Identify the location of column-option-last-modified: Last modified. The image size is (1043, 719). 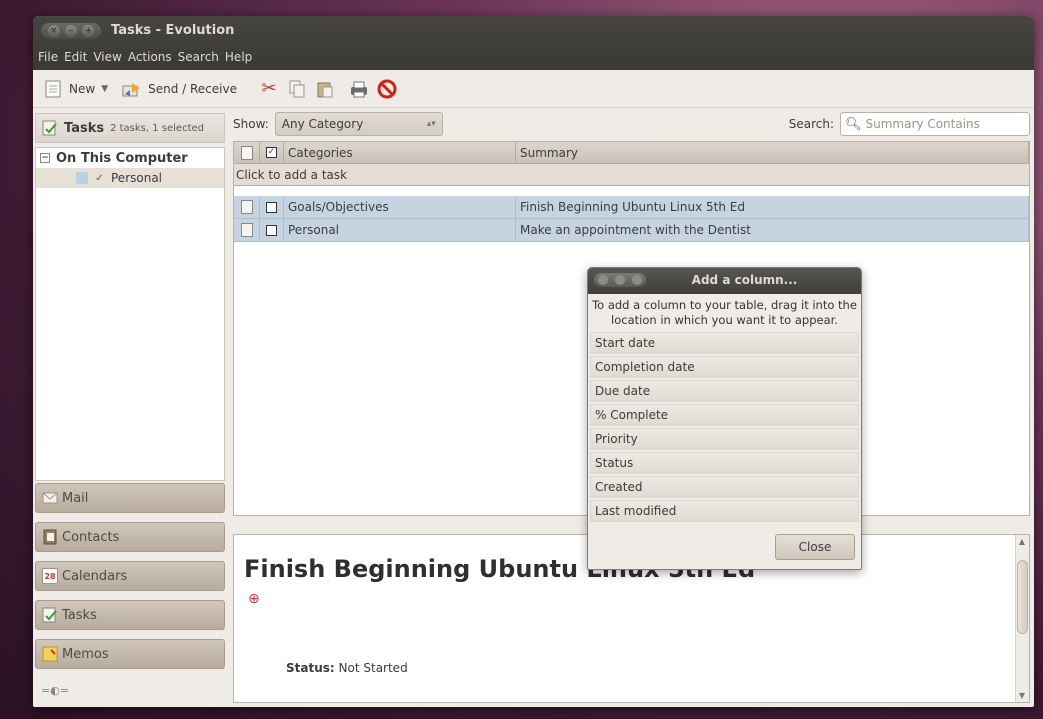
(724, 511).